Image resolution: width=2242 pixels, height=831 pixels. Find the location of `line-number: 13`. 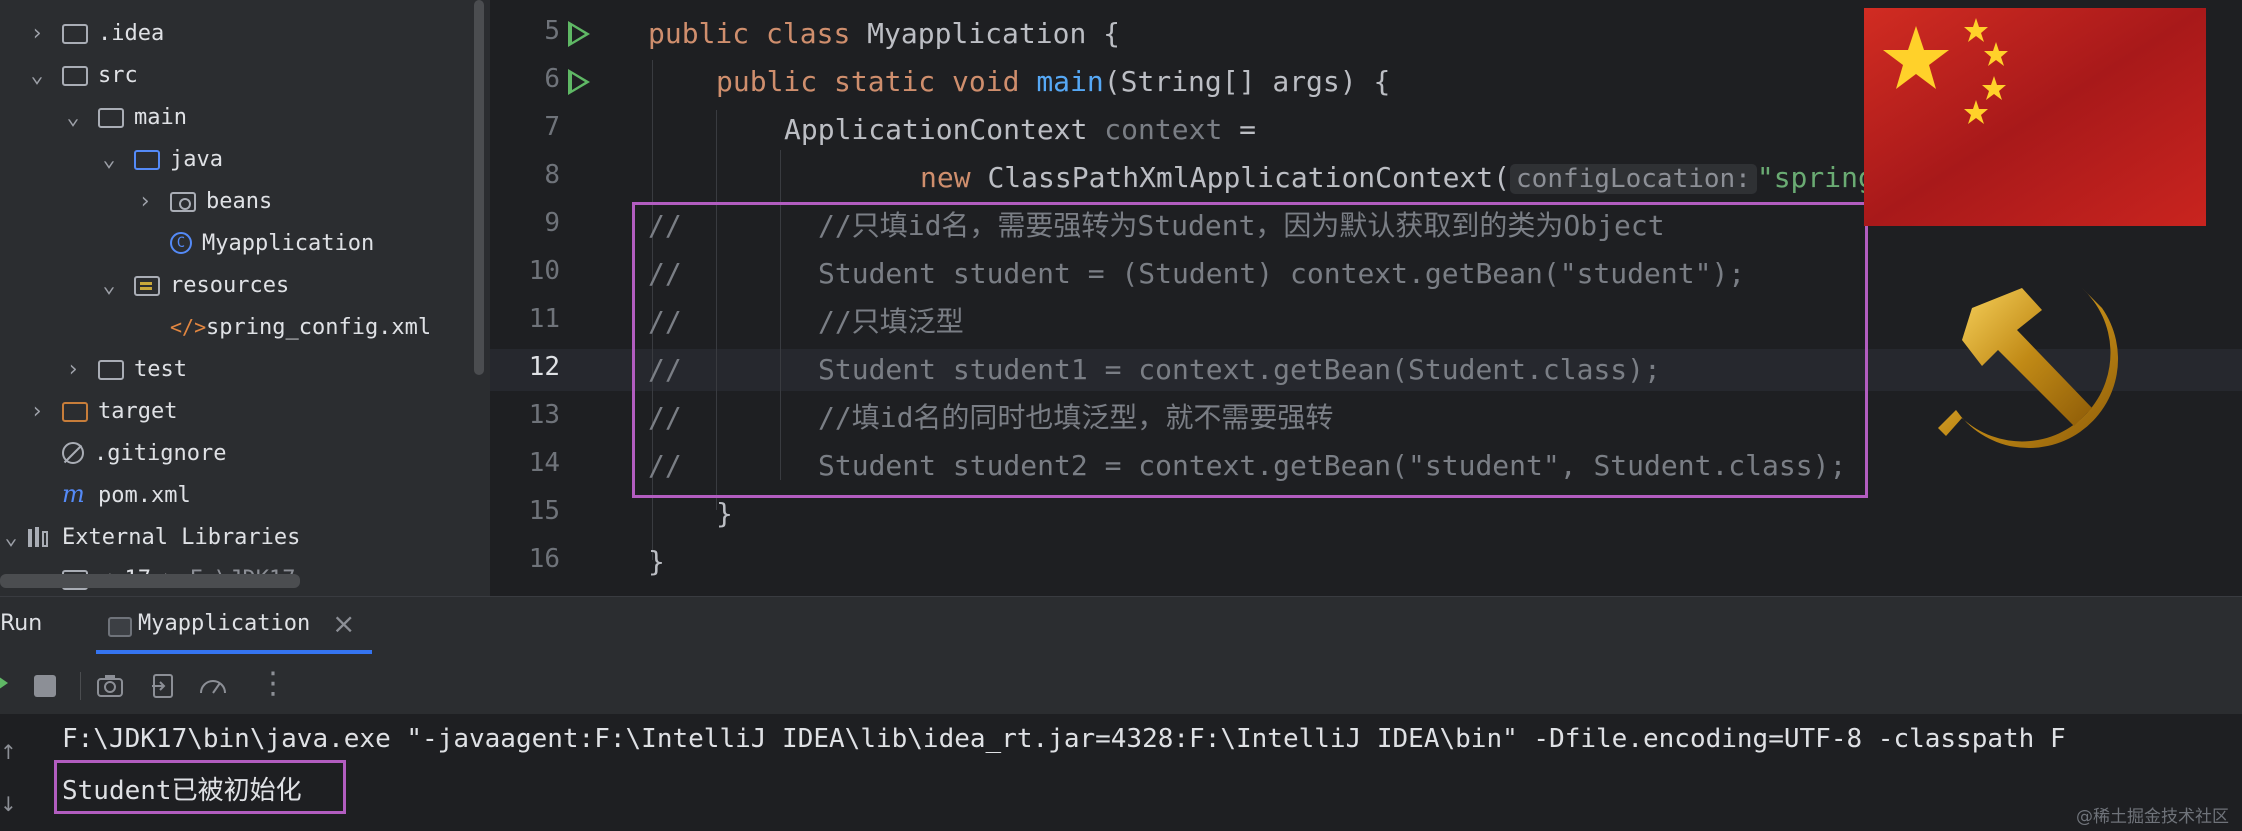

line-number: 13 is located at coordinates (544, 415).